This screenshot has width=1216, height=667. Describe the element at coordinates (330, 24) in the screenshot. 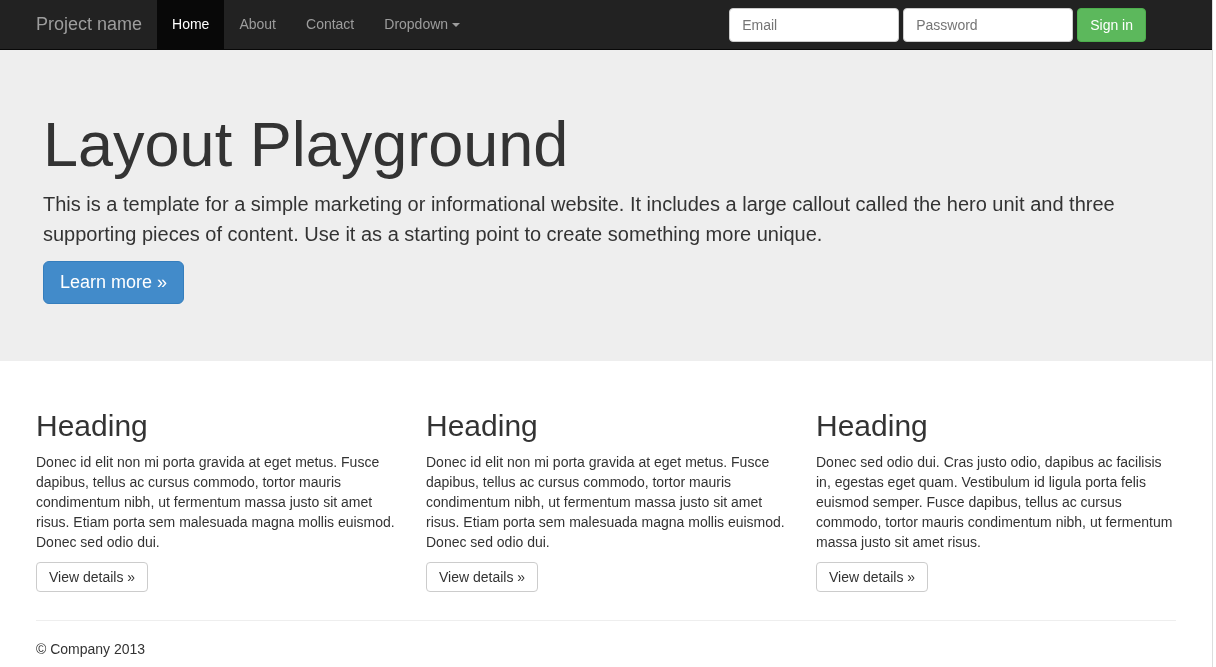

I see `nav-link: Contact` at that location.